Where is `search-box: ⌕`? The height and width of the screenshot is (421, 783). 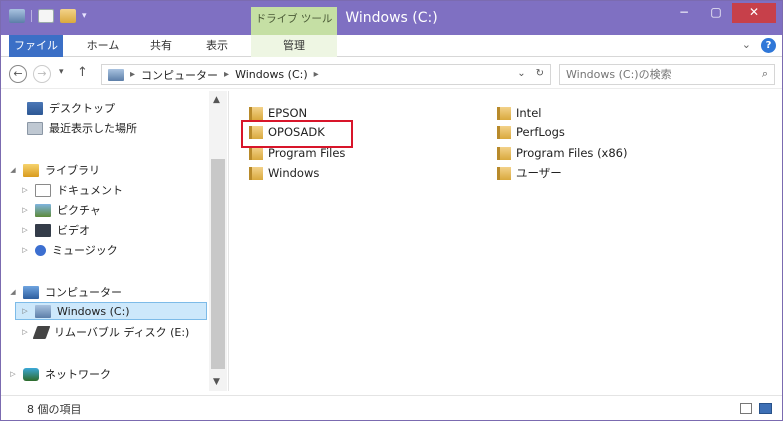 search-box: ⌕ is located at coordinates (667, 74).